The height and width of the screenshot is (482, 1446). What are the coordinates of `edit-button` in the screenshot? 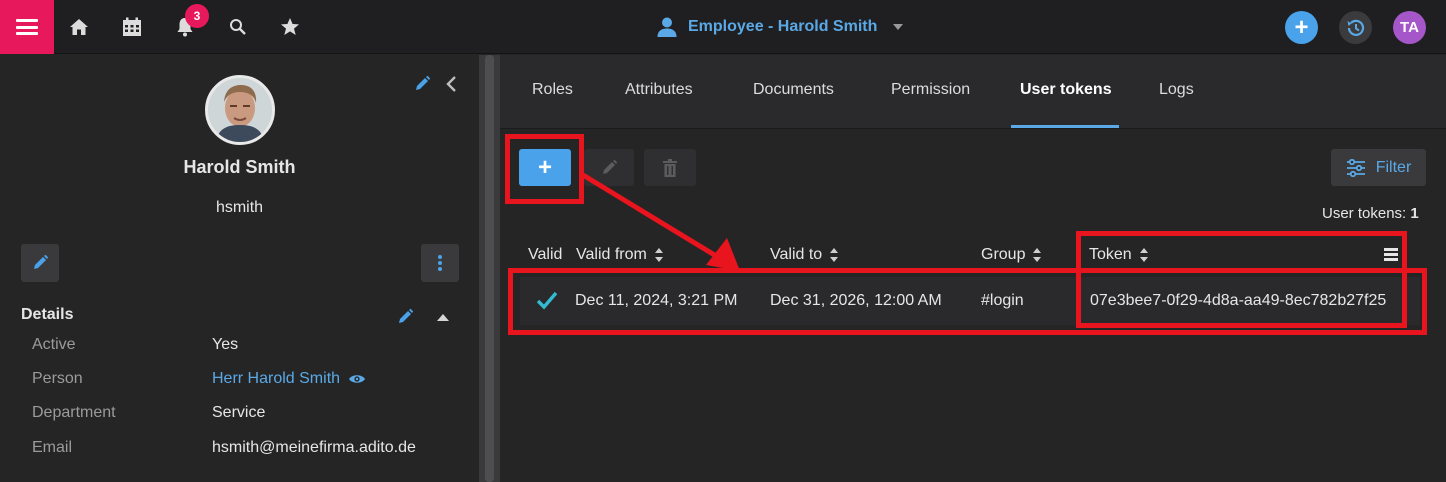 It's located at (40, 263).